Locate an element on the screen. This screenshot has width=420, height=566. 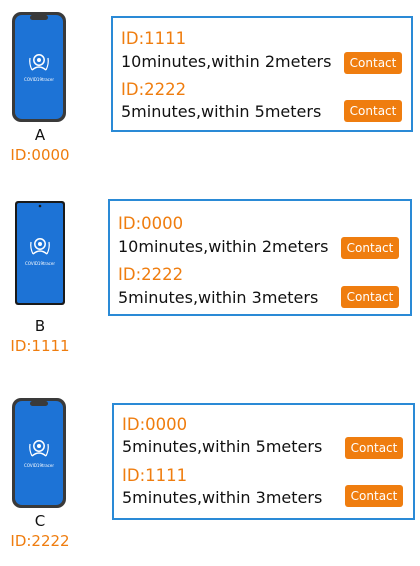
phone-b: COVID19tracer is located at coordinates (40, 253).